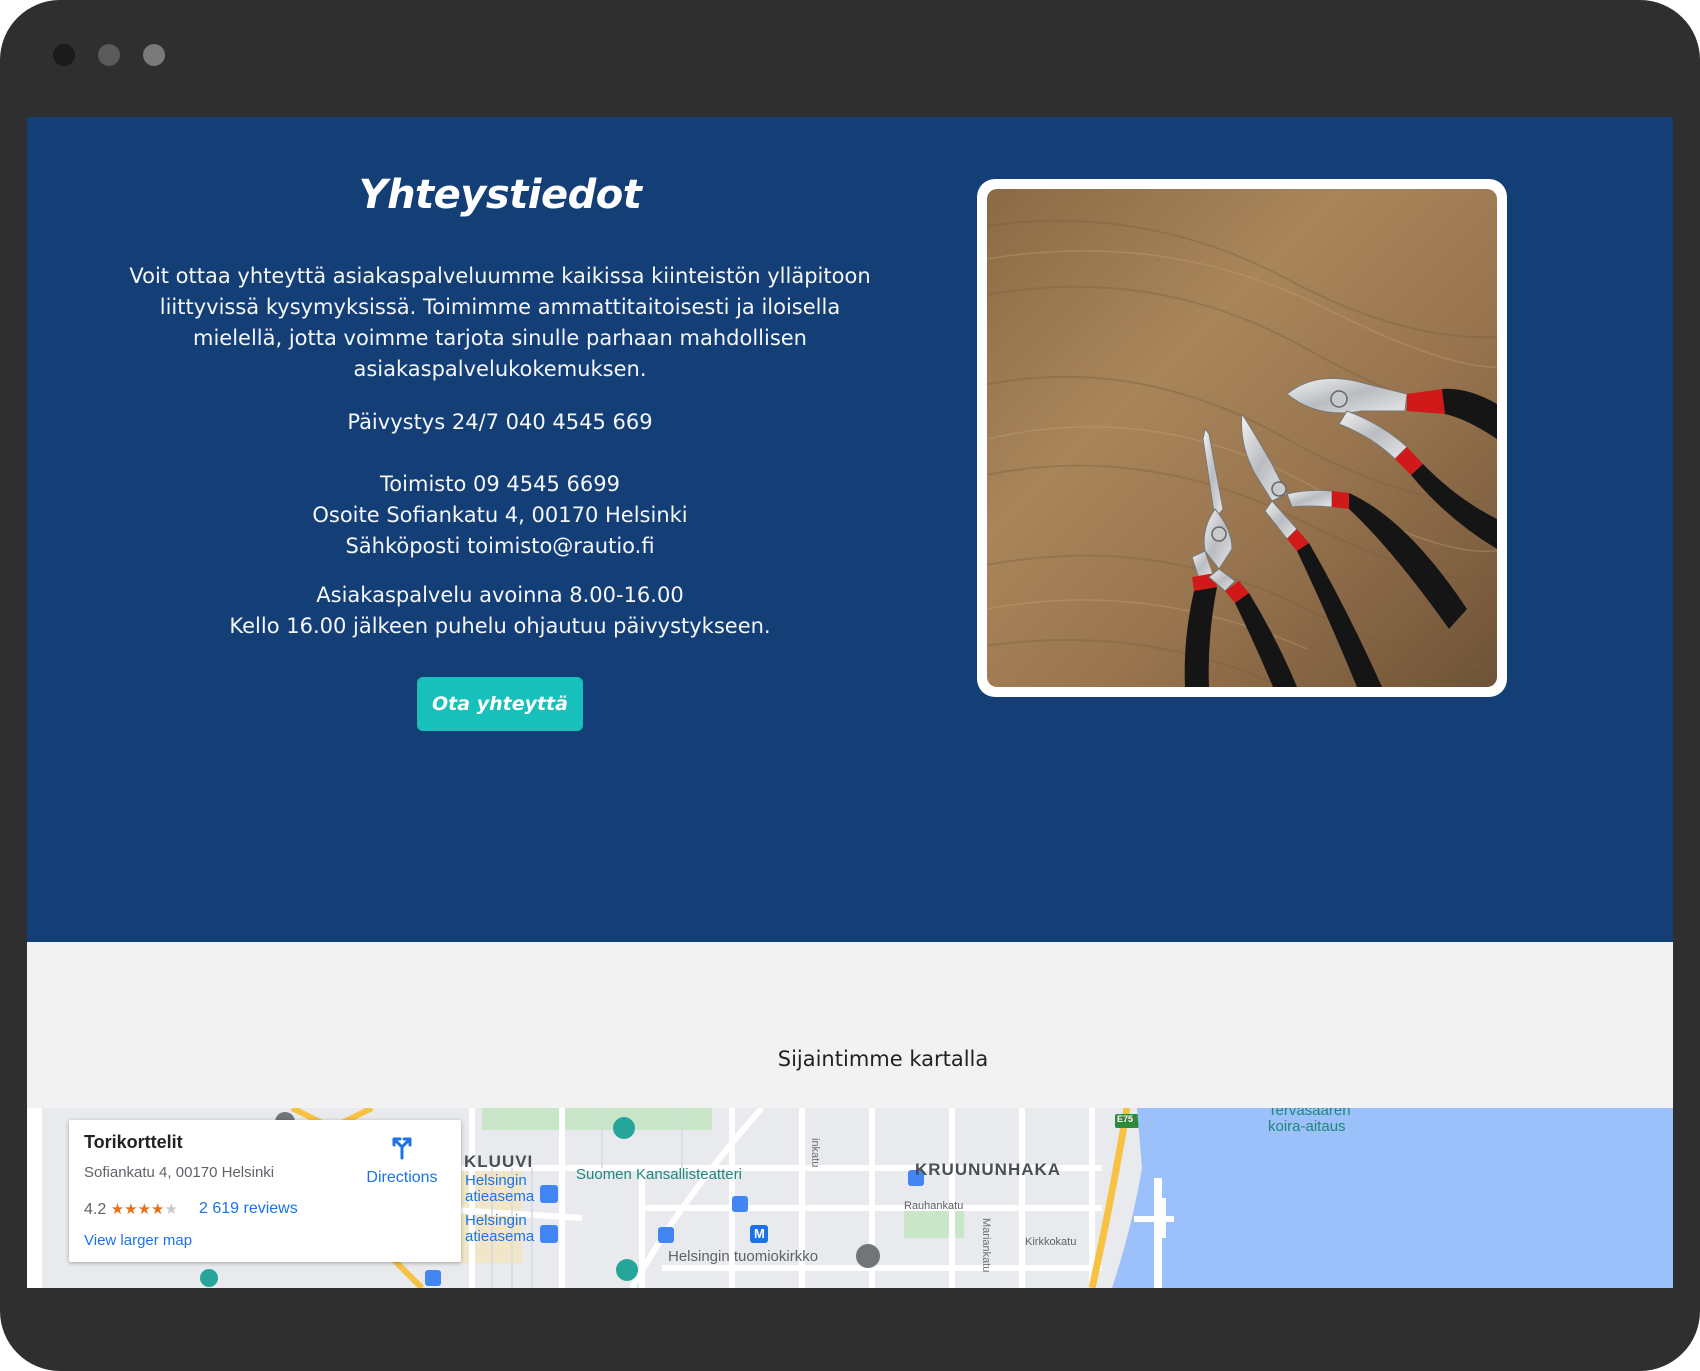 The height and width of the screenshot is (1371, 1700). I want to click on map-label-rautatieasema-1: atieasema, so click(500, 1196).